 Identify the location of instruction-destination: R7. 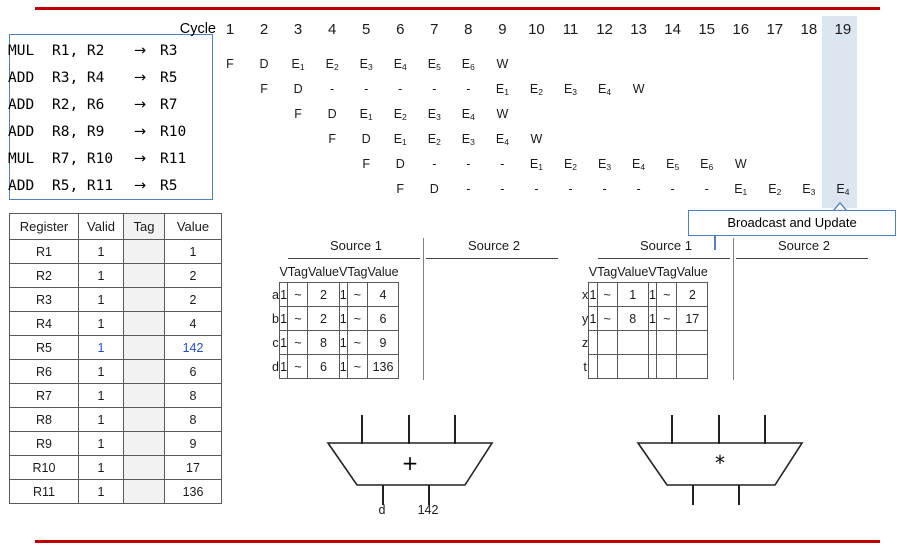
(169, 105).